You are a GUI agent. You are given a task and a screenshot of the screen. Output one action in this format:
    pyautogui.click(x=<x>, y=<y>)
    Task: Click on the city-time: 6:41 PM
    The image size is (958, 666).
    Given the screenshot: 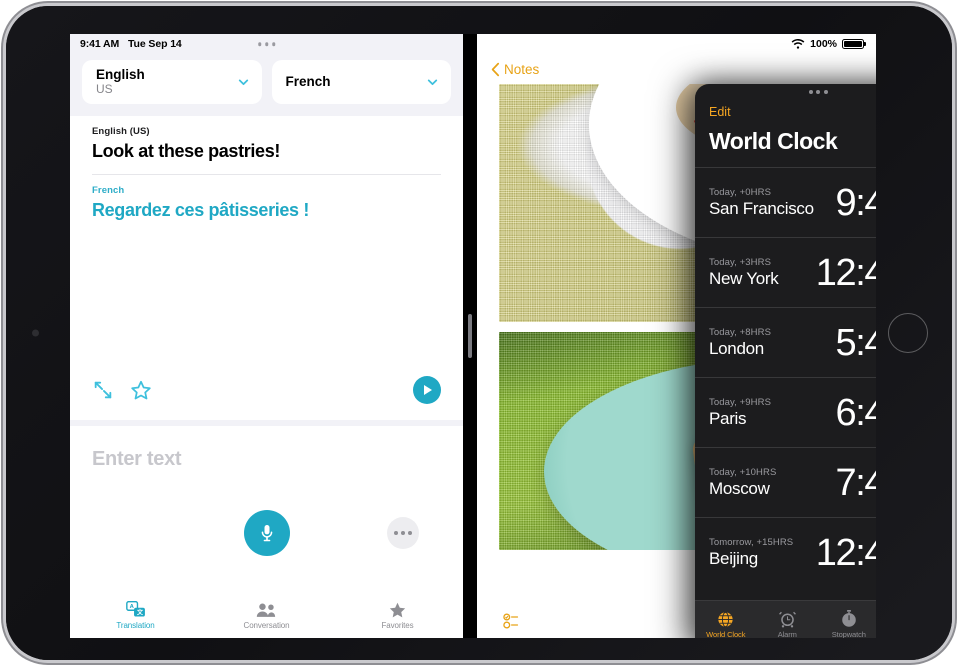 What is the action you would take?
    pyautogui.click(x=856, y=413)
    